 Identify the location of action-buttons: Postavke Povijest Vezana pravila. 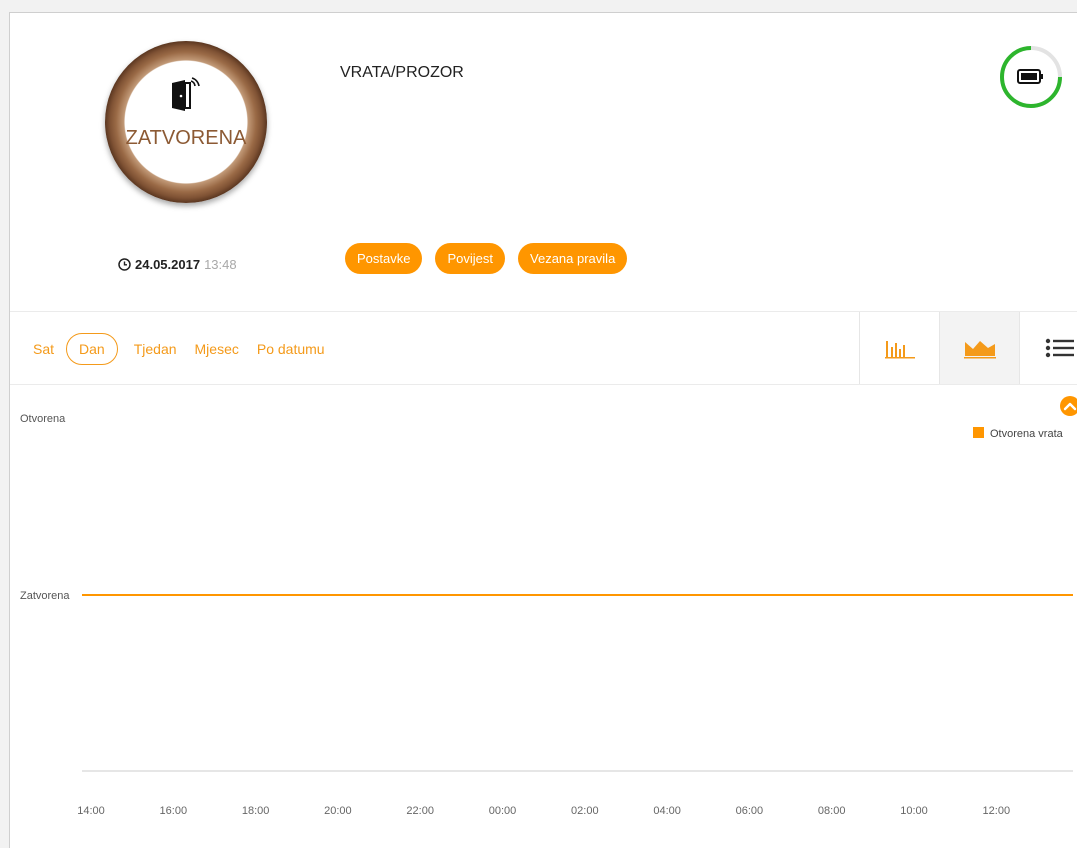
(486, 258).